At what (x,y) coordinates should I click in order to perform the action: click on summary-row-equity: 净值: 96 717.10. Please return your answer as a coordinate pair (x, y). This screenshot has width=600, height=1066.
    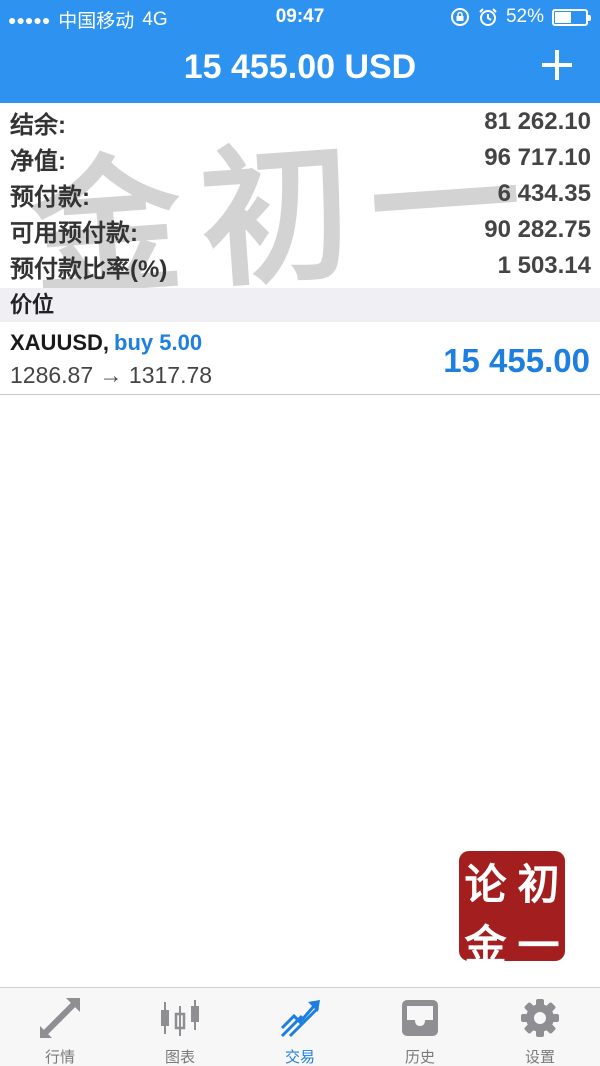
    Looking at the image, I should click on (300, 158).